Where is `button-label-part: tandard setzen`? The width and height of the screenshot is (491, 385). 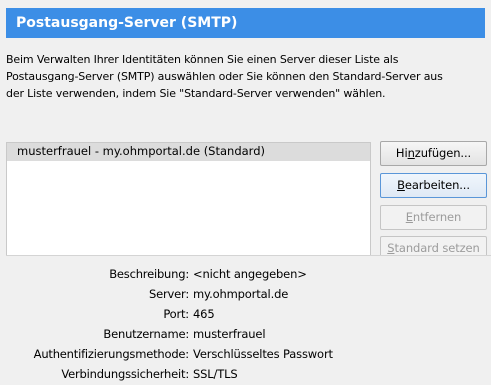
button-label-part: tandard setzen is located at coordinates (437, 248).